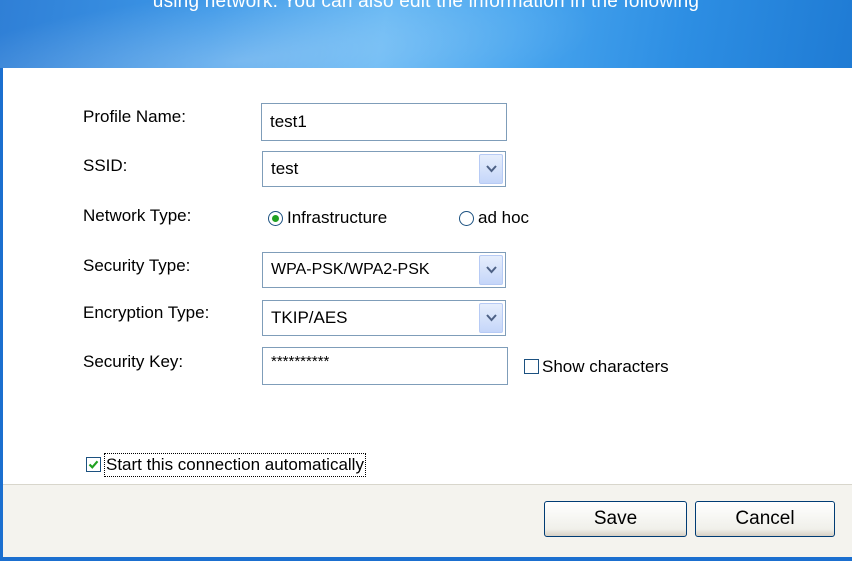 The width and height of the screenshot is (852, 561). What do you see at coordinates (384, 318) in the screenshot?
I see `encryption-type-combobox: TKIP/AES` at bounding box center [384, 318].